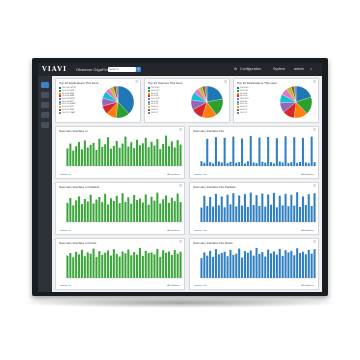 The image size is (360, 360). I want to click on chart-legend-link: Interface In, so click(65, 286).